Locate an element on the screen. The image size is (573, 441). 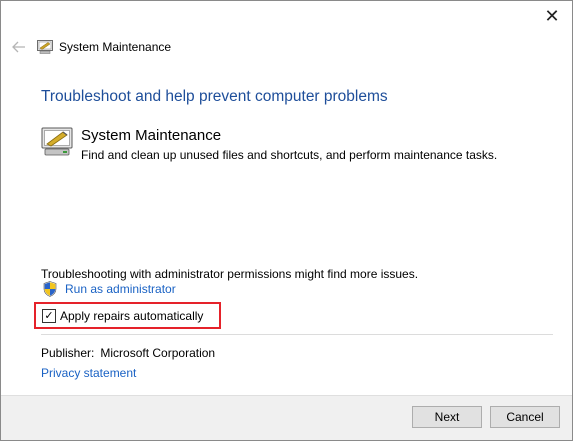
uac-shield-icon is located at coordinates (50, 289).